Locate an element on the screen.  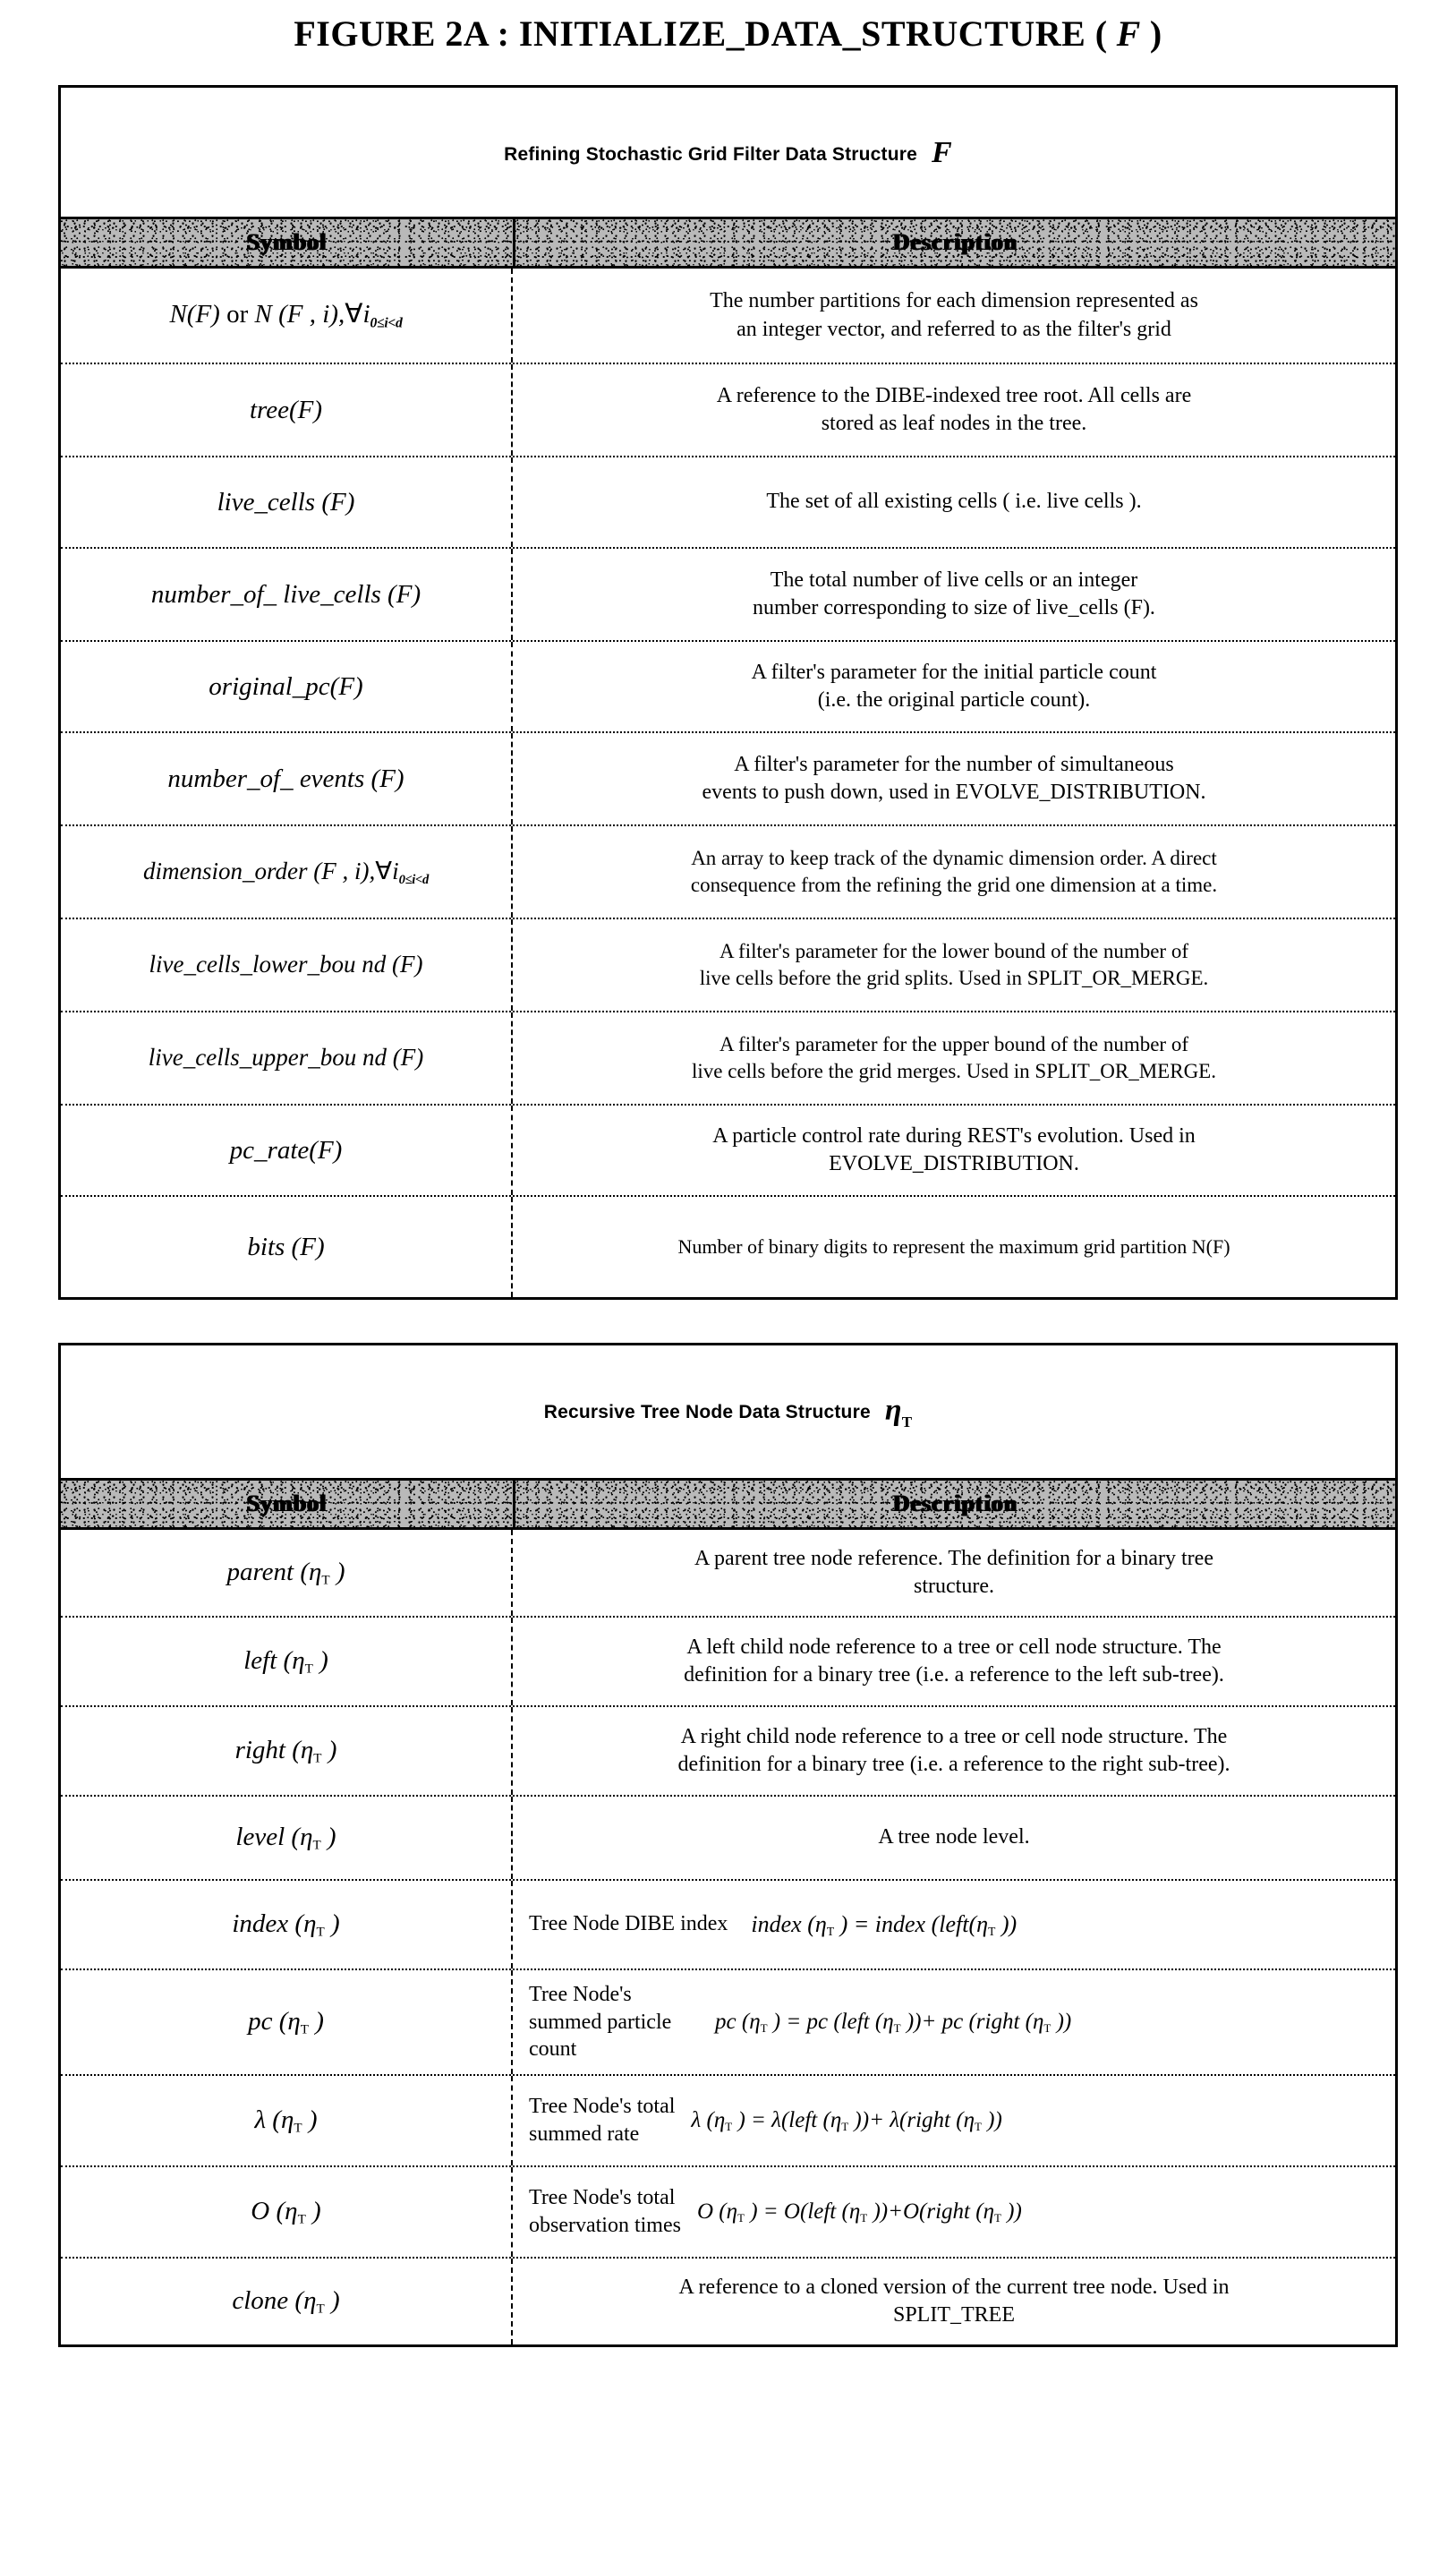
table2-header-description: Description is located at coordinates (955, 1504).